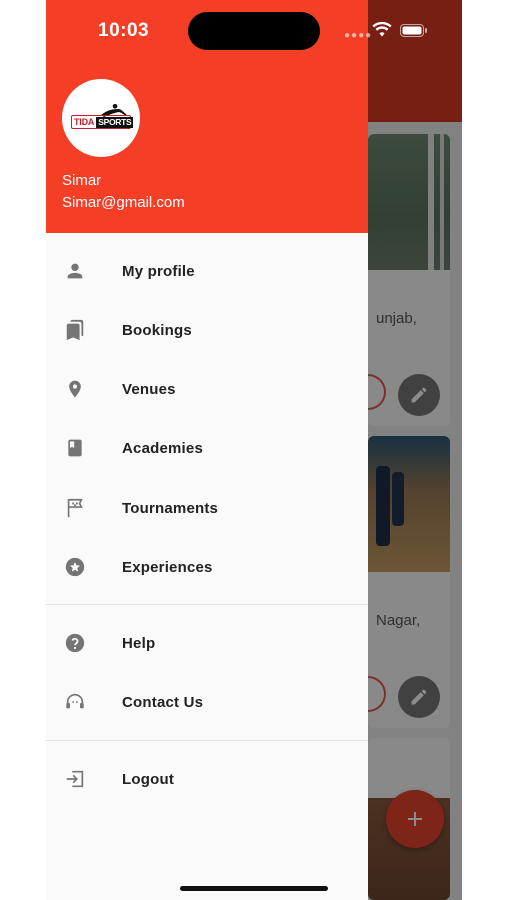  I want to click on tida-sports-logo: TIDA SPORTS, so click(101, 118).